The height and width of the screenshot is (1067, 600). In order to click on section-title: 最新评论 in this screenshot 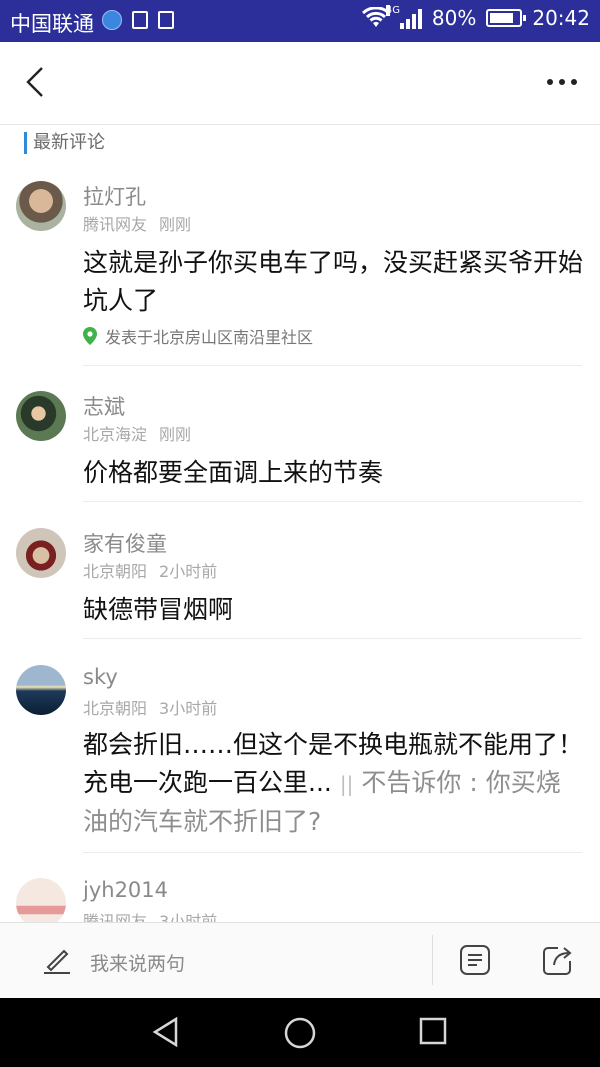, I will do `click(64, 143)`.